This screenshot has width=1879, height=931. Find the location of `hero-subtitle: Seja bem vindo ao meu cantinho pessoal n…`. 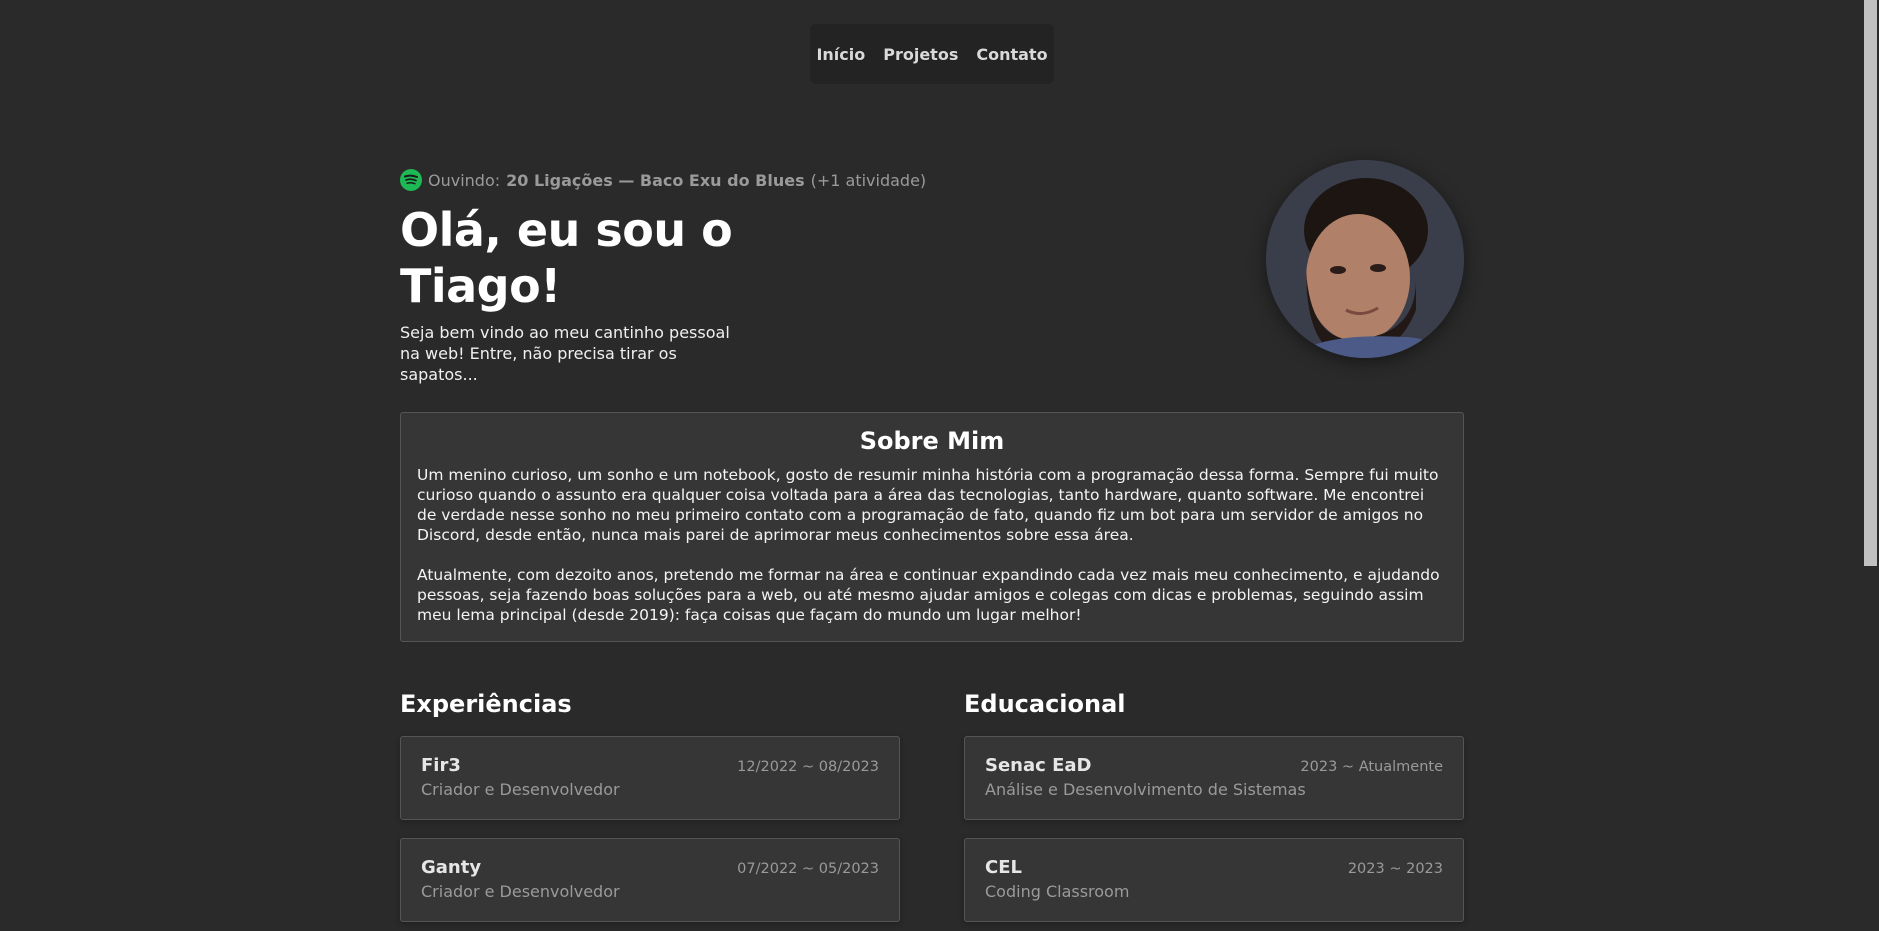

hero-subtitle: Seja bem vindo ao meu cantinho pessoal n… is located at coordinates (565, 353).